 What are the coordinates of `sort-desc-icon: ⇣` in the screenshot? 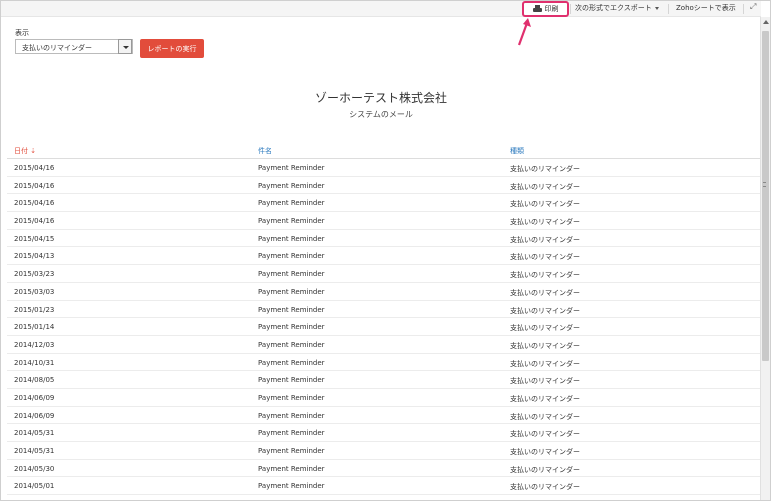 It's located at (33, 151).